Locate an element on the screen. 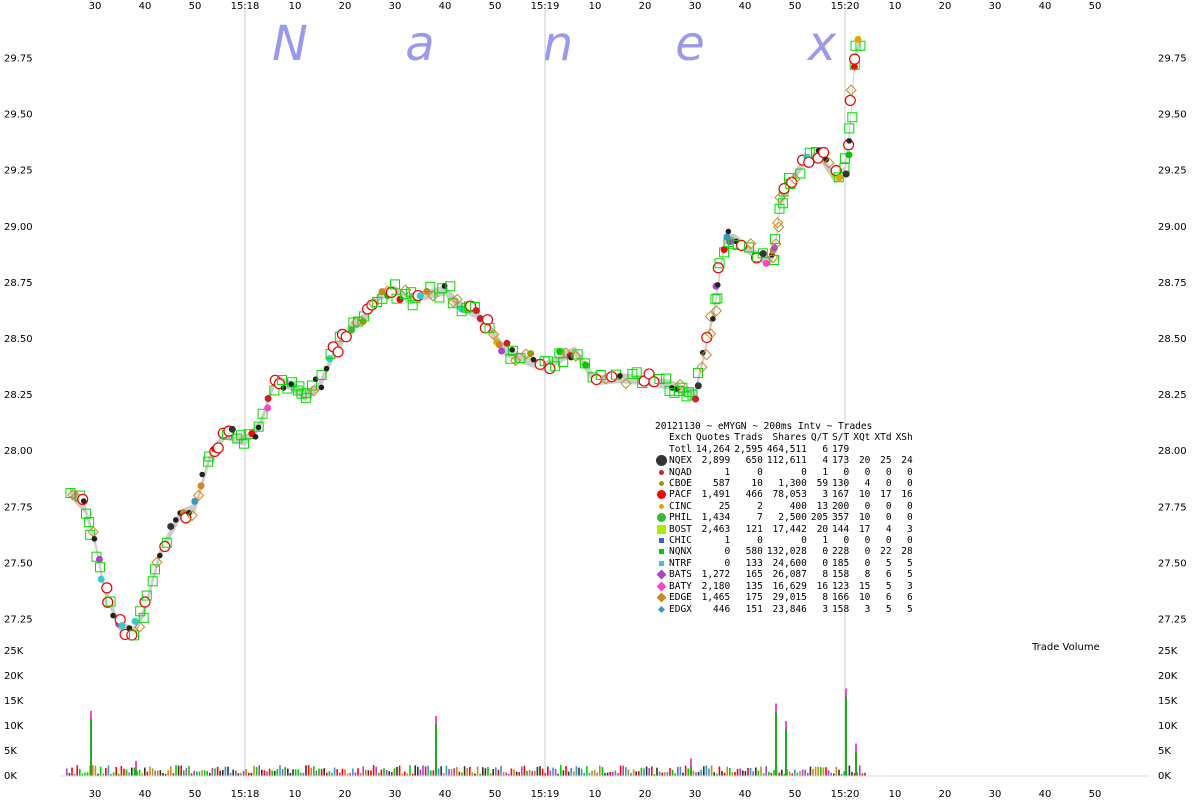 The image size is (1200, 800). y-volume-tick-right: 20K is located at coordinates (1168, 676).